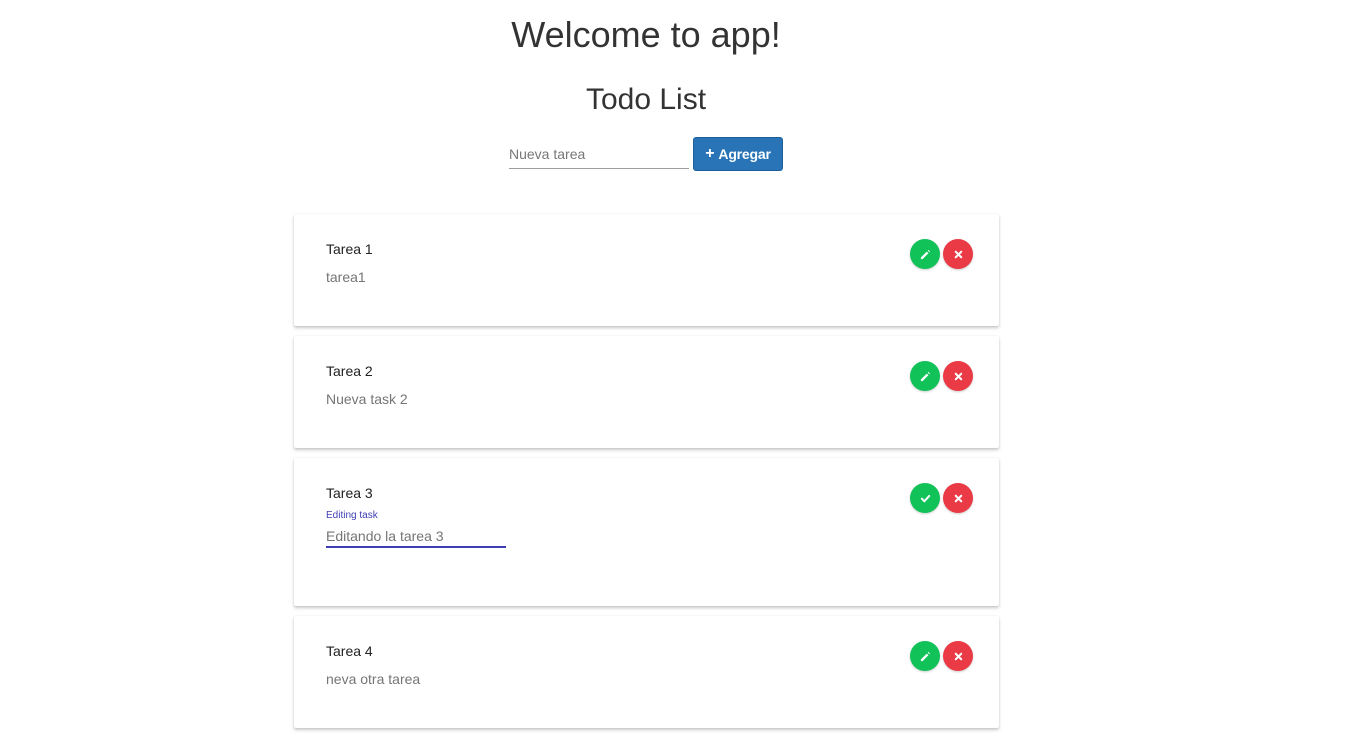 The height and width of the screenshot is (751, 1359). Describe the element at coordinates (646, 270) in the screenshot. I see `task-card: Tarea 1 tarea1` at that location.